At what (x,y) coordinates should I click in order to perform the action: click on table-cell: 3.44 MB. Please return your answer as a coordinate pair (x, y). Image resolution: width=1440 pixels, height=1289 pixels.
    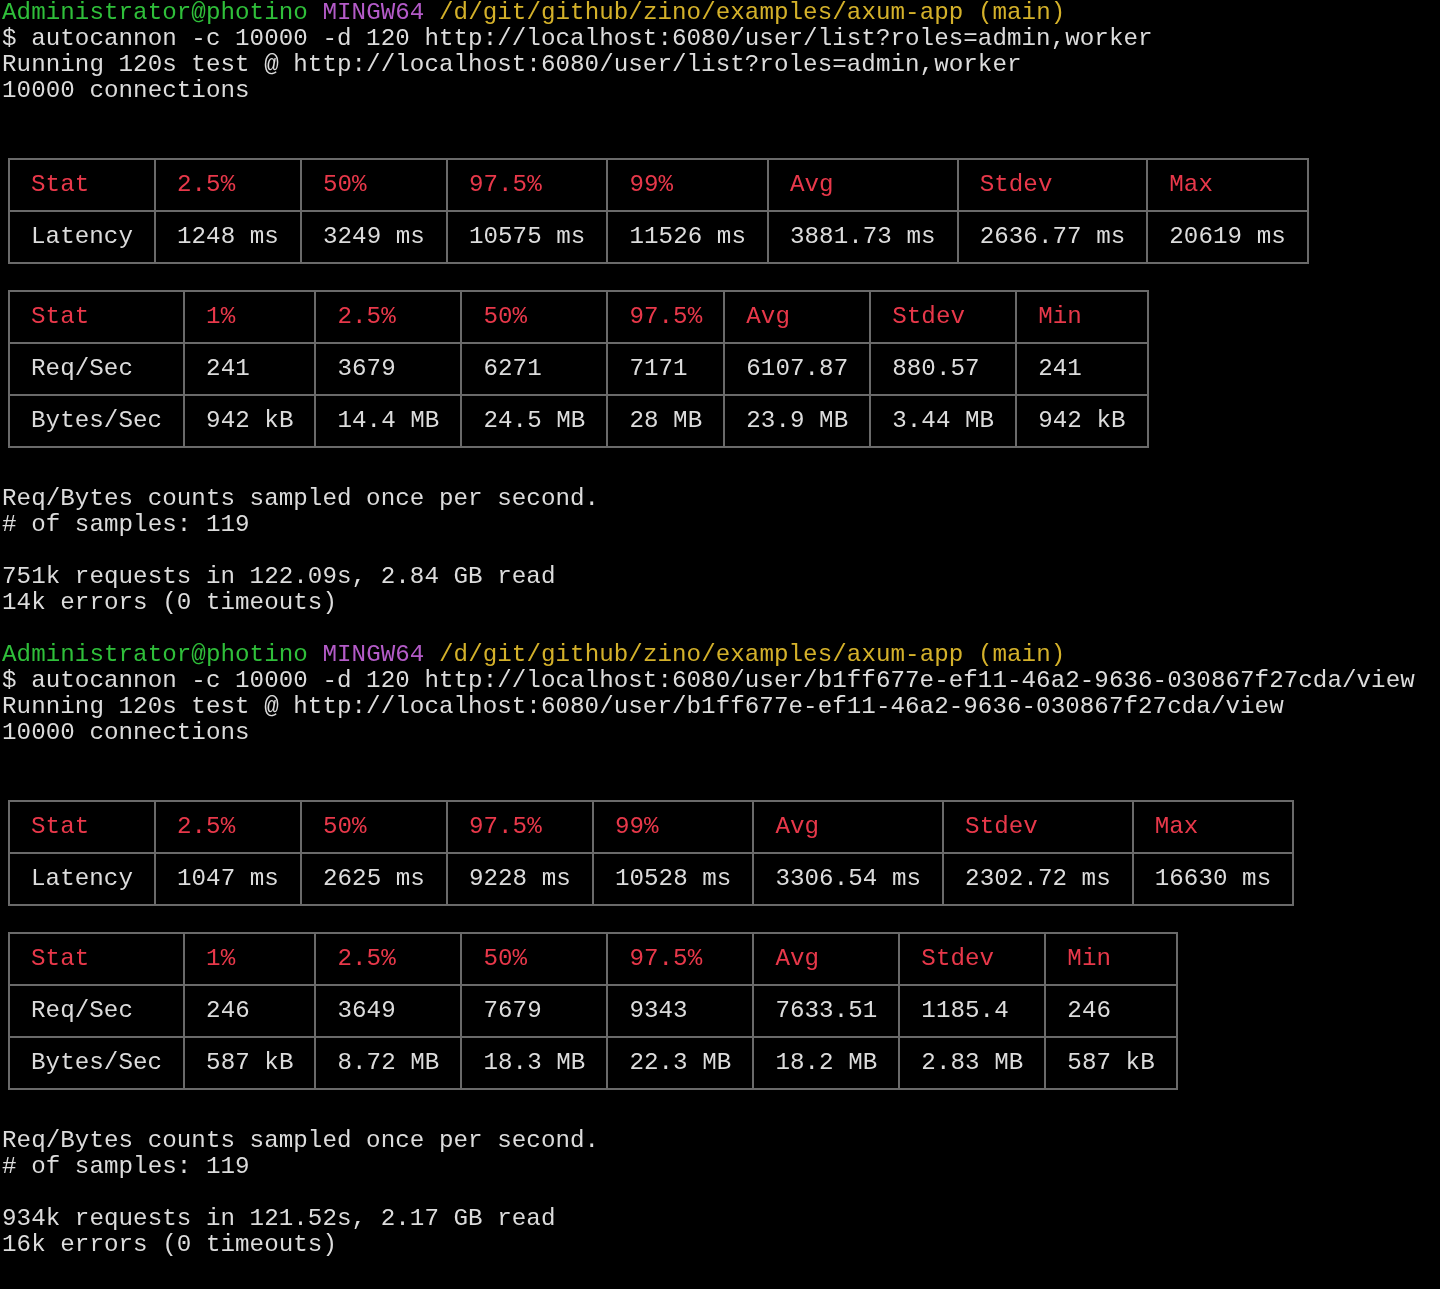
    Looking at the image, I should click on (943, 421).